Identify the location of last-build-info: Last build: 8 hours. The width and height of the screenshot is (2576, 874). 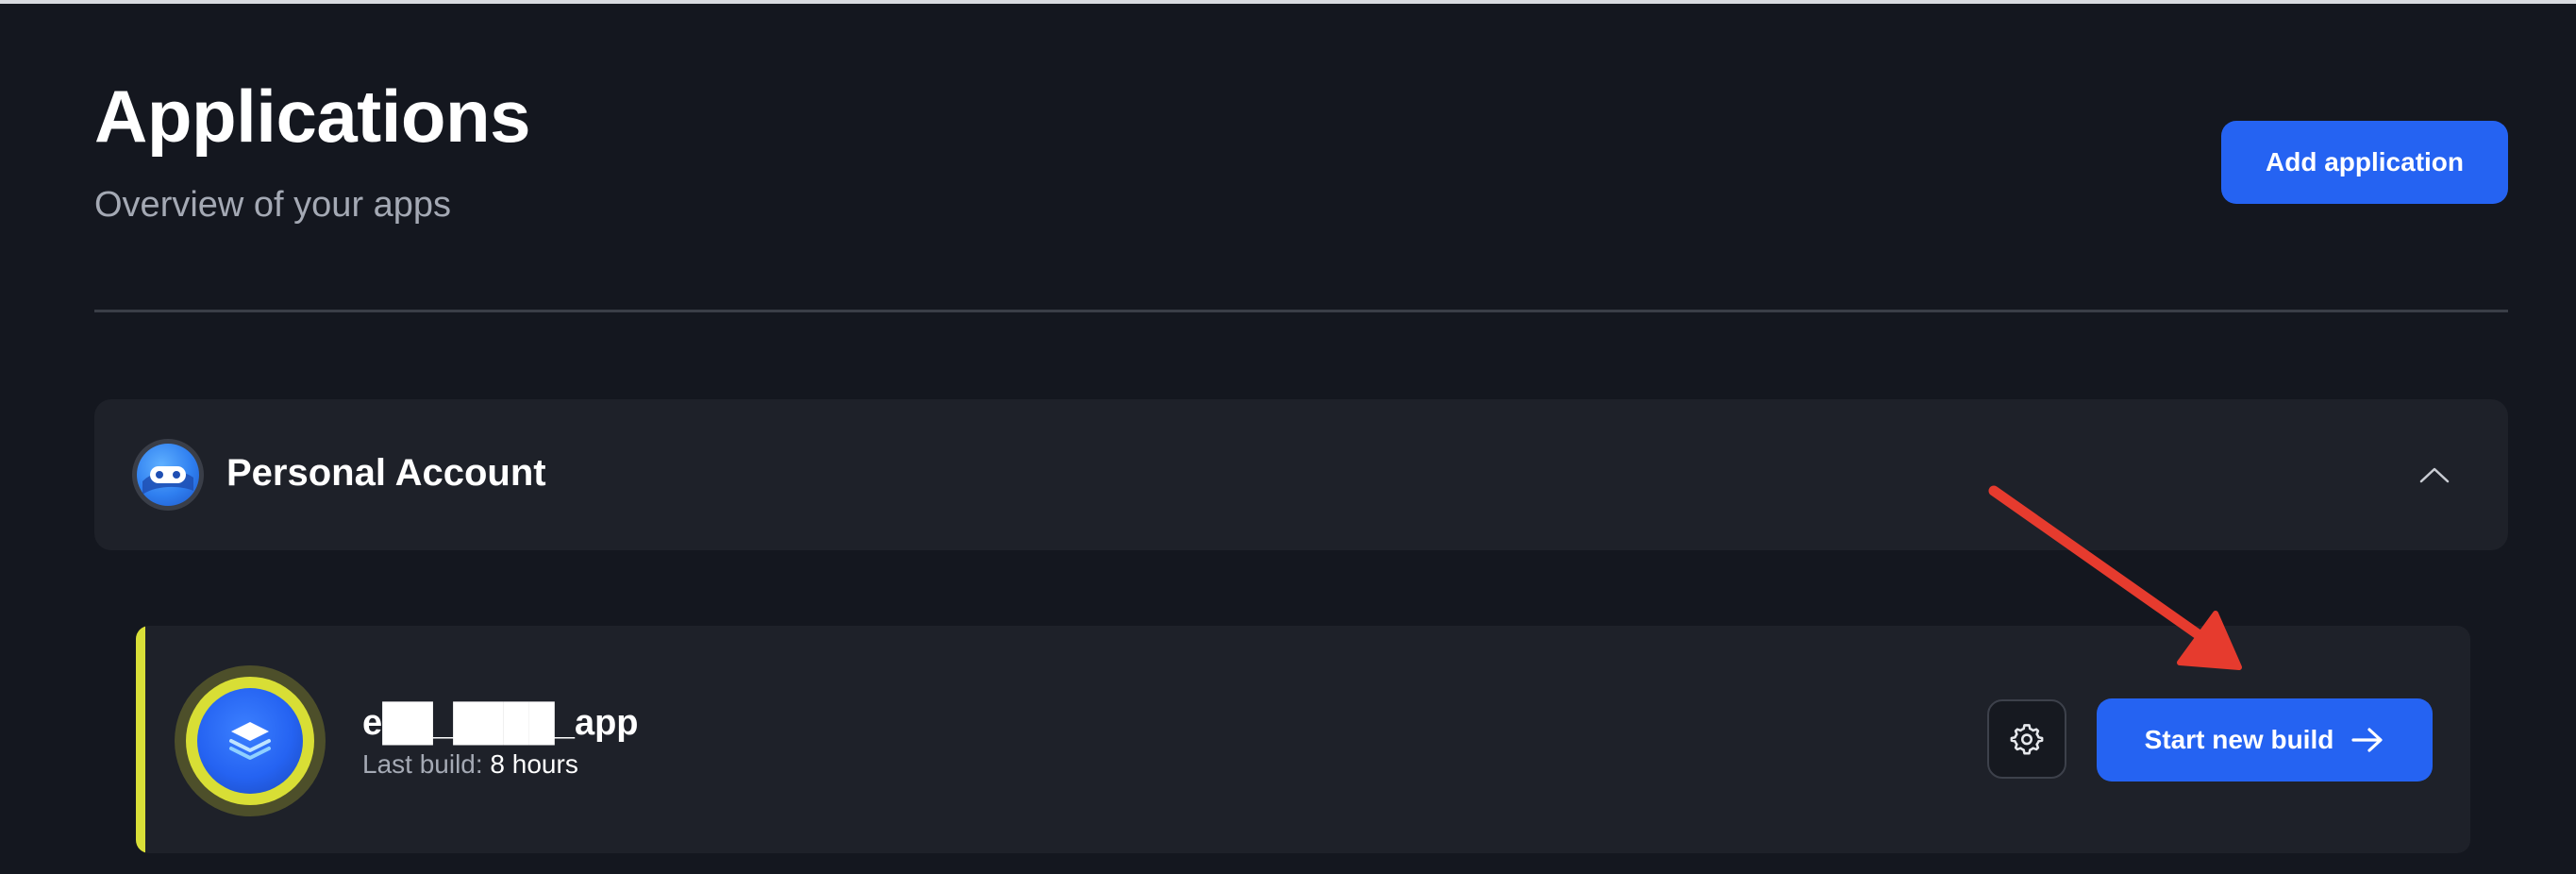
(470, 765).